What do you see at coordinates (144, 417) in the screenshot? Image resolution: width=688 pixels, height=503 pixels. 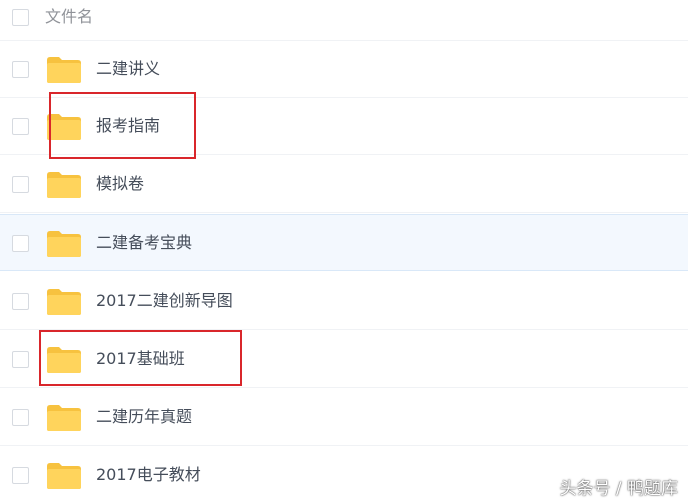 I see `folder-name: 二建历年真题` at bounding box center [144, 417].